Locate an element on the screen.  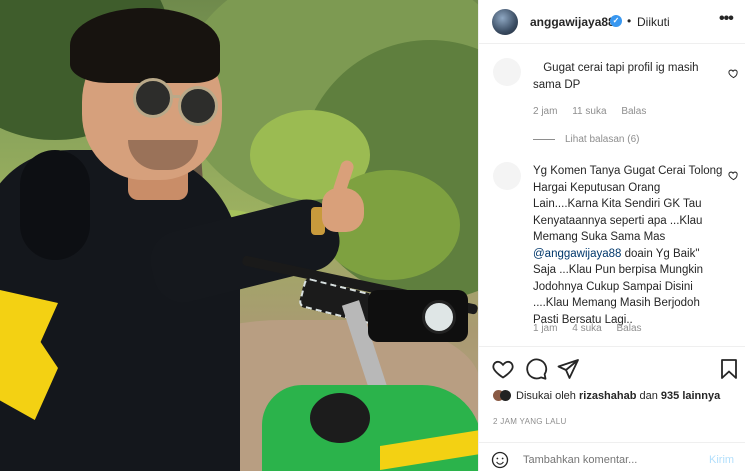
author-avatar is located at coordinates (505, 22).